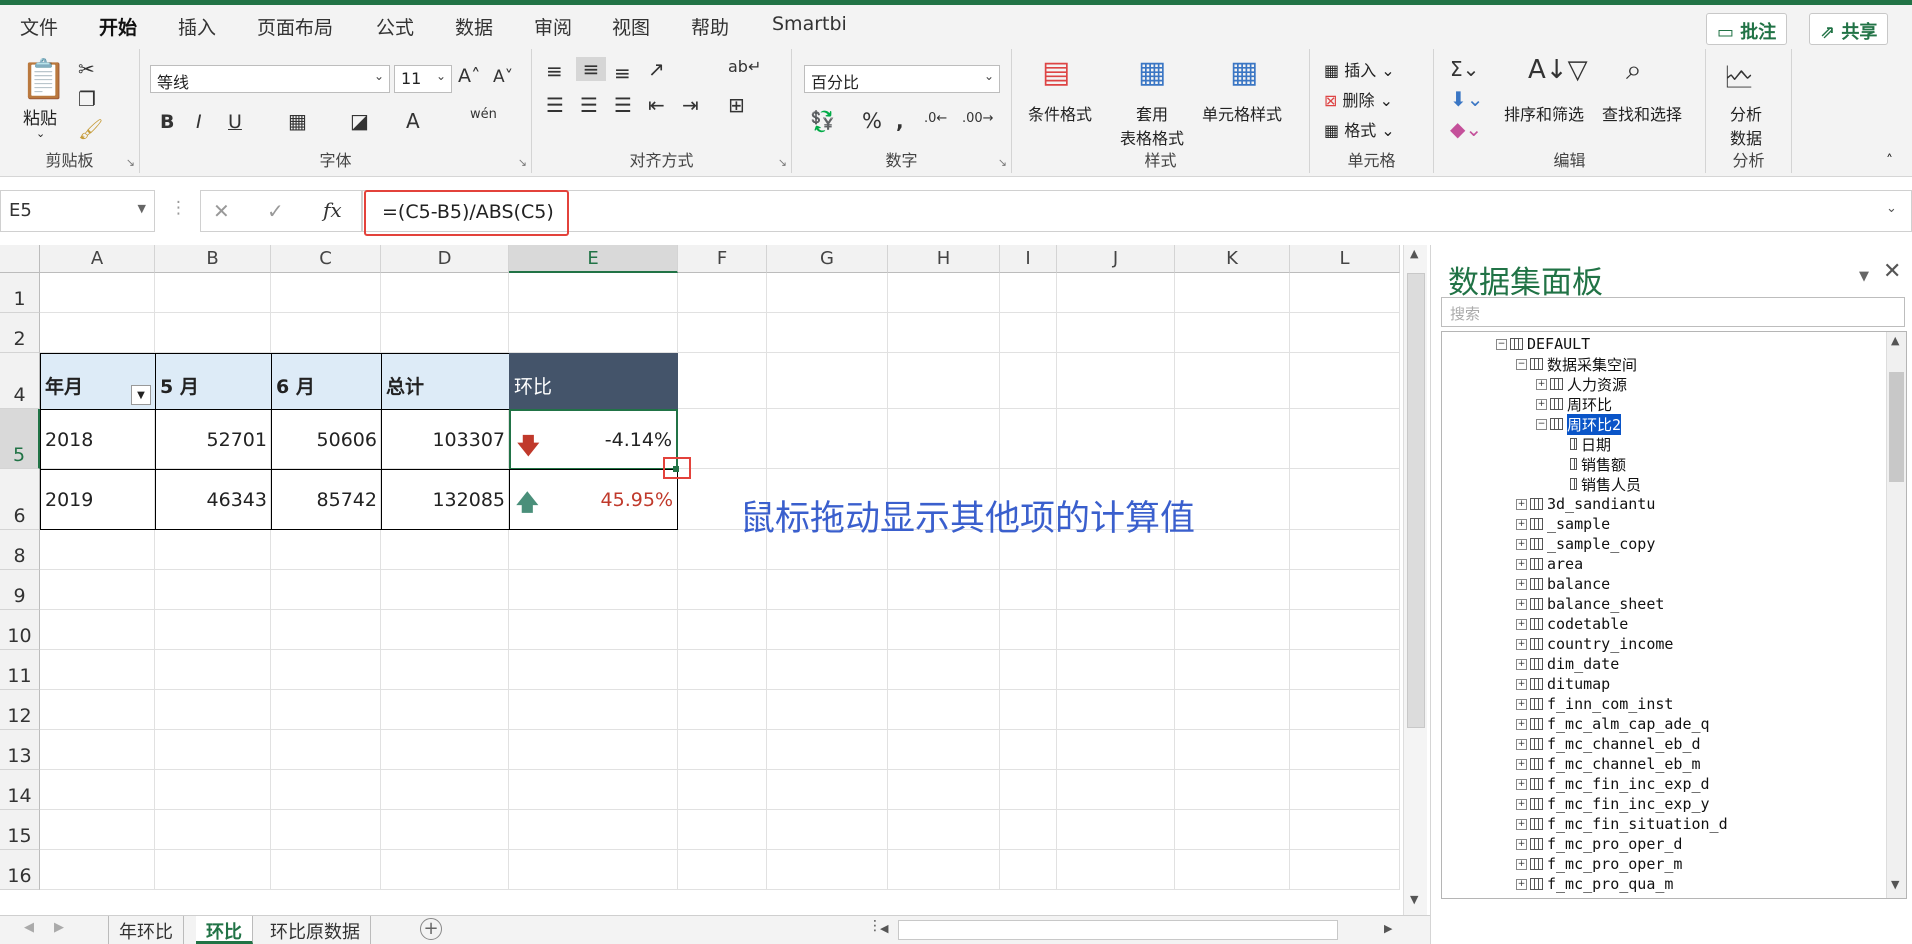 The width and height of the screenshot is (1912, 944). I want to click on tree-node: +3d_sandiantu, so click(1585, 504).